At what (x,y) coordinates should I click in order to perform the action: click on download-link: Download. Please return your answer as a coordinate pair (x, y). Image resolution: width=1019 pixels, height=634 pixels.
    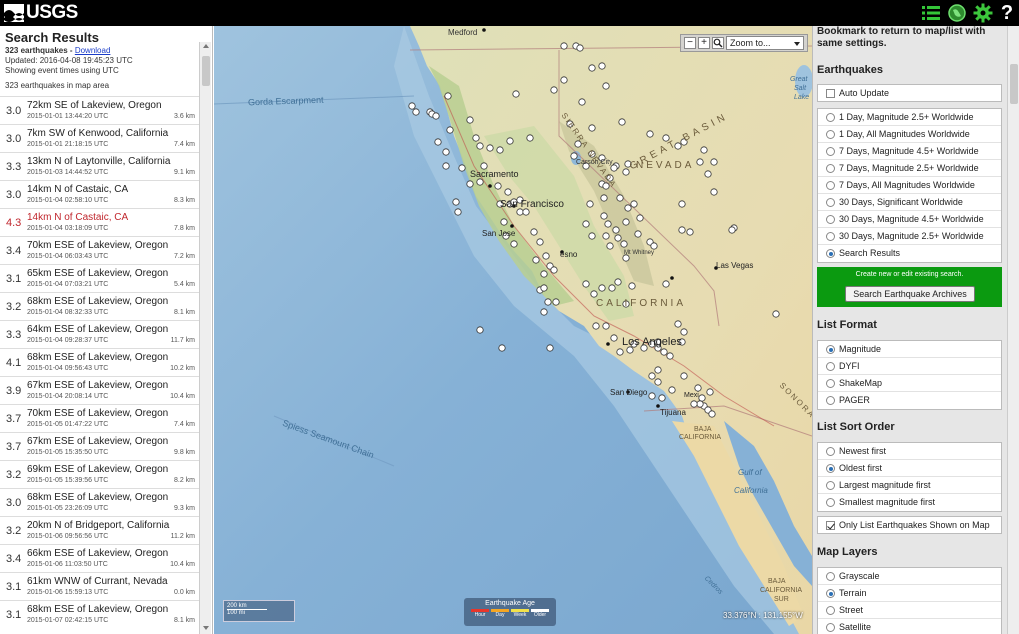
    Looking at the image, I should click on (93, 50).